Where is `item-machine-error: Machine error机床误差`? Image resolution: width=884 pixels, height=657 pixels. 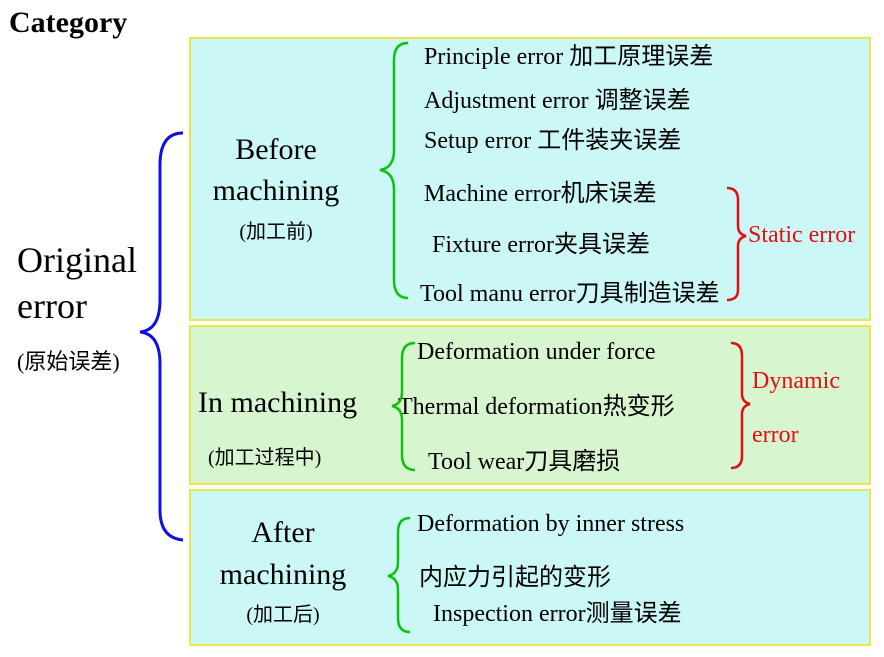
item-machine-error: Machine error机床误差 is located at coordinates (540, 194).